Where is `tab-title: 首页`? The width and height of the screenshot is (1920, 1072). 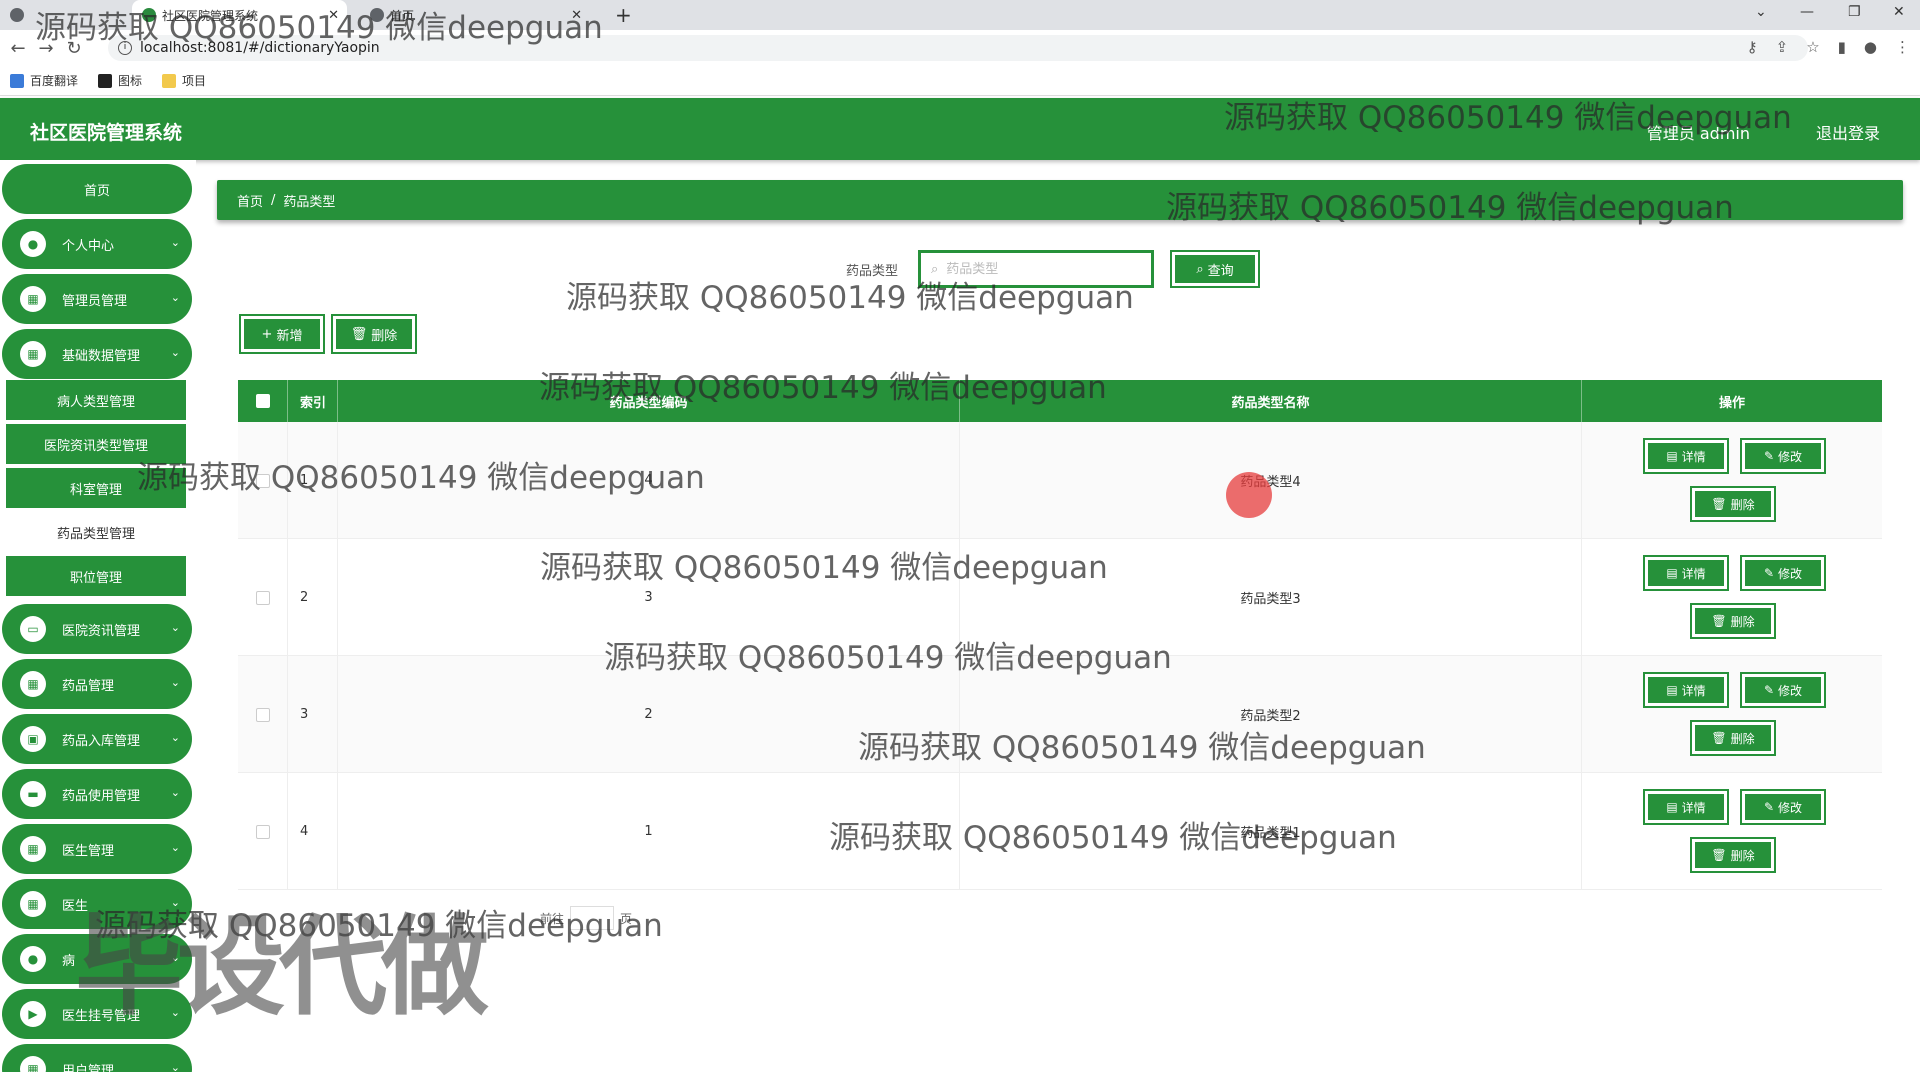
tab-title: 首页 is located at coordinates (402, 15).